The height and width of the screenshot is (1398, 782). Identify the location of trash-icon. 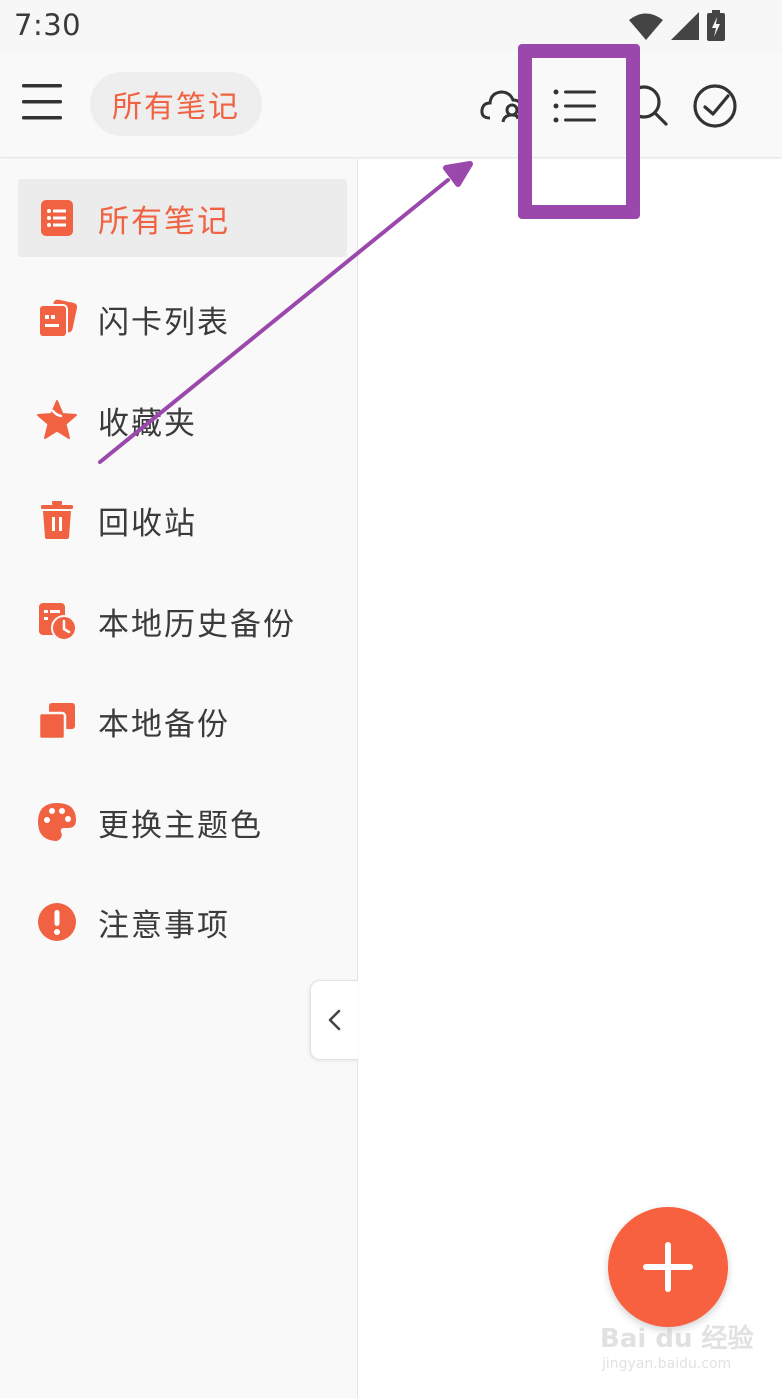
(57, 520).